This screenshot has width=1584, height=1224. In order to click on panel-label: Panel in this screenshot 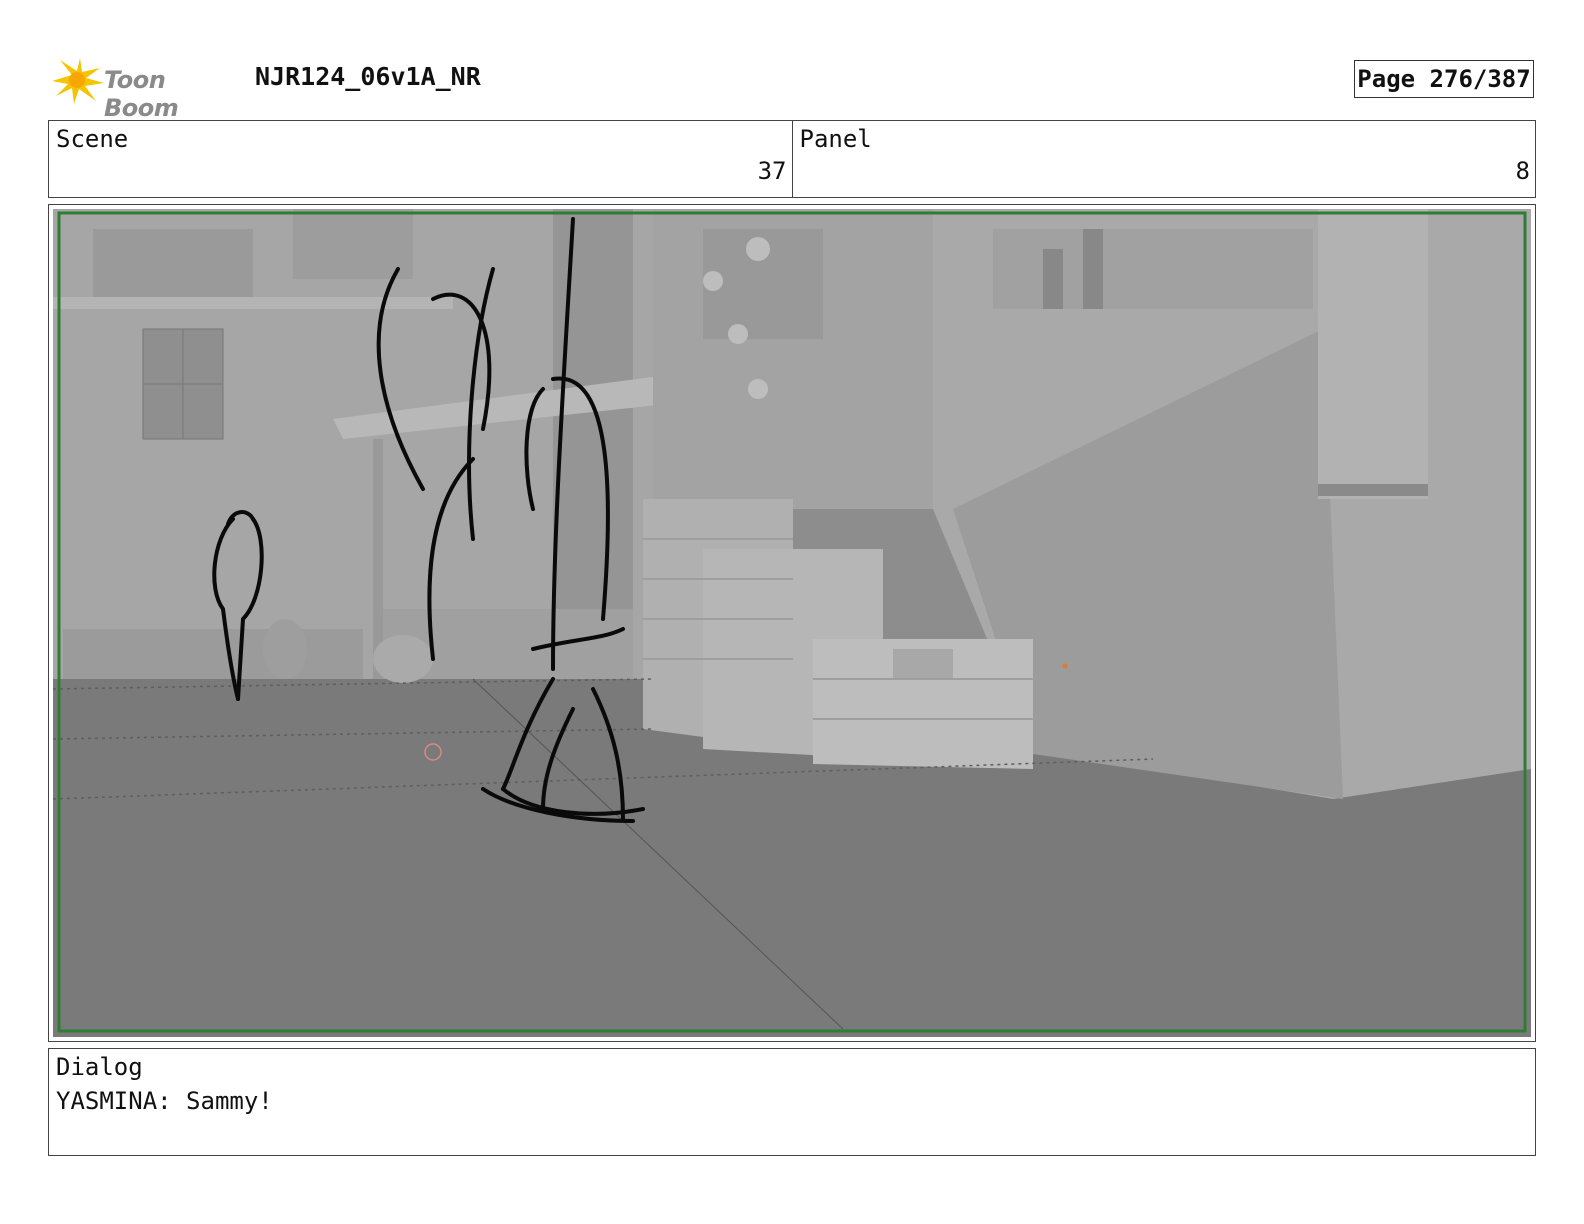, I will do `click(835, 139)`.